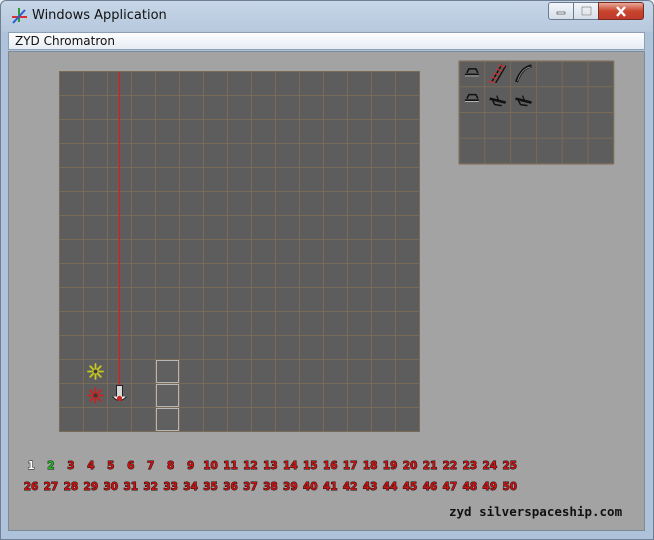 The height and width of the screenshot is (540, 654). I want to click on level-button: 33, so click(171, 487).